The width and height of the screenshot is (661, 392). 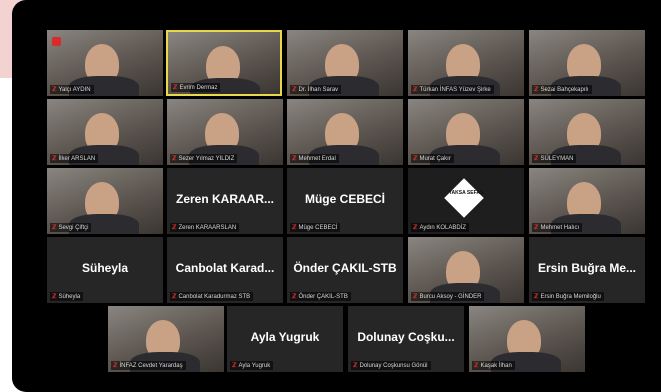 I want to click on participant-label: ℤ SÜLEYMAN, so click(x=554, y=158).